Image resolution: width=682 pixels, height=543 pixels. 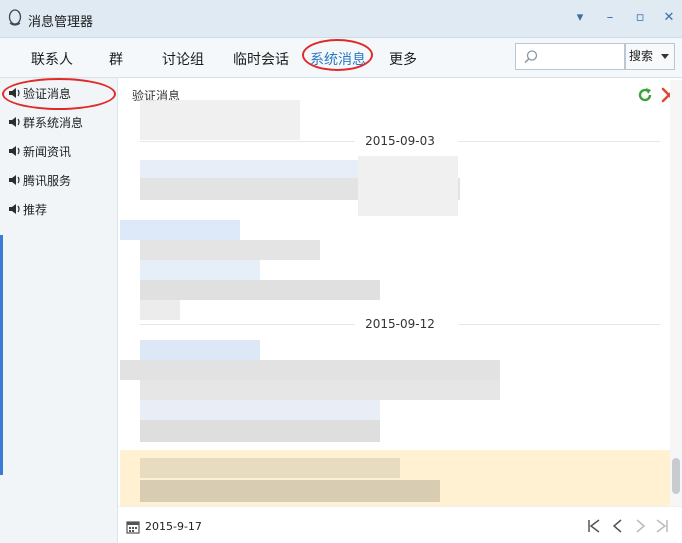 I want to click on next-page-icon, so click(x=640, y=526).